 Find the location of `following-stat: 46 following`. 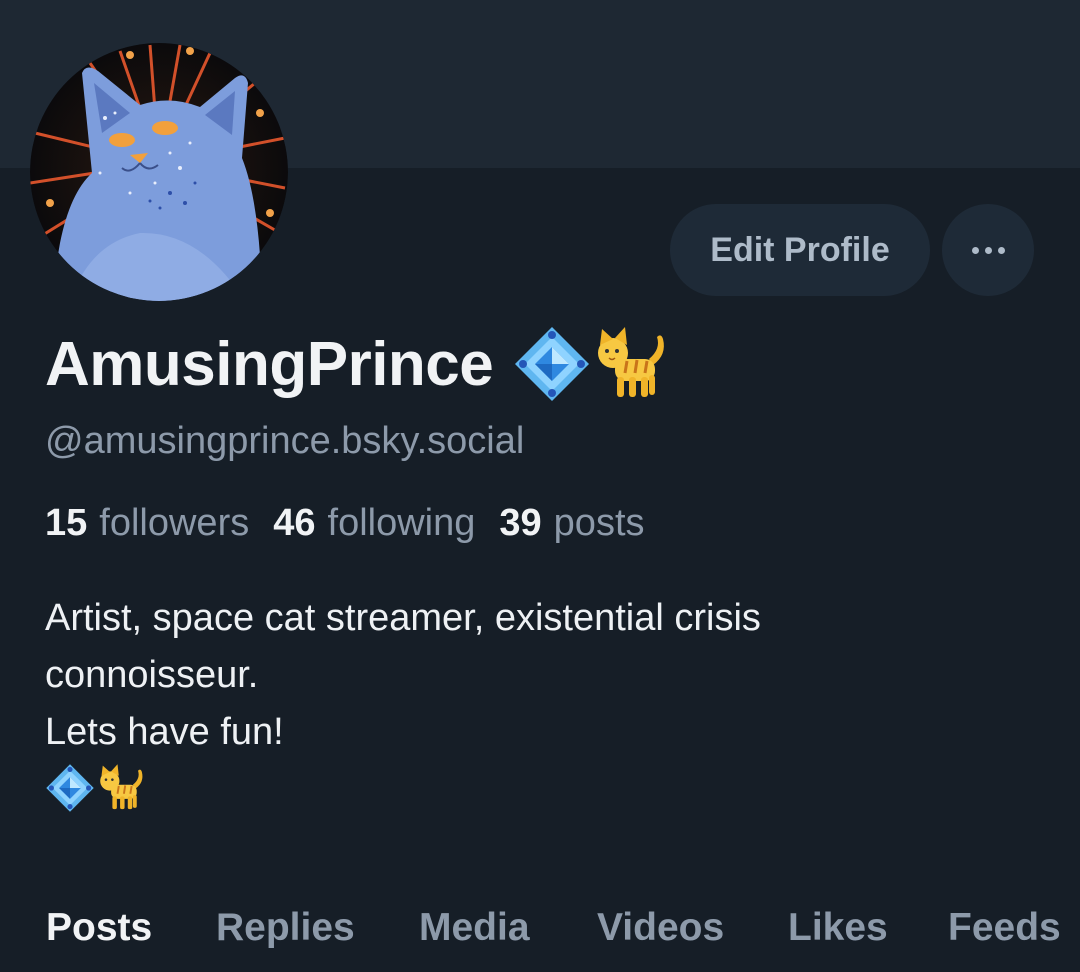

following-stat: 46 following is located at coordinates (374, 523).